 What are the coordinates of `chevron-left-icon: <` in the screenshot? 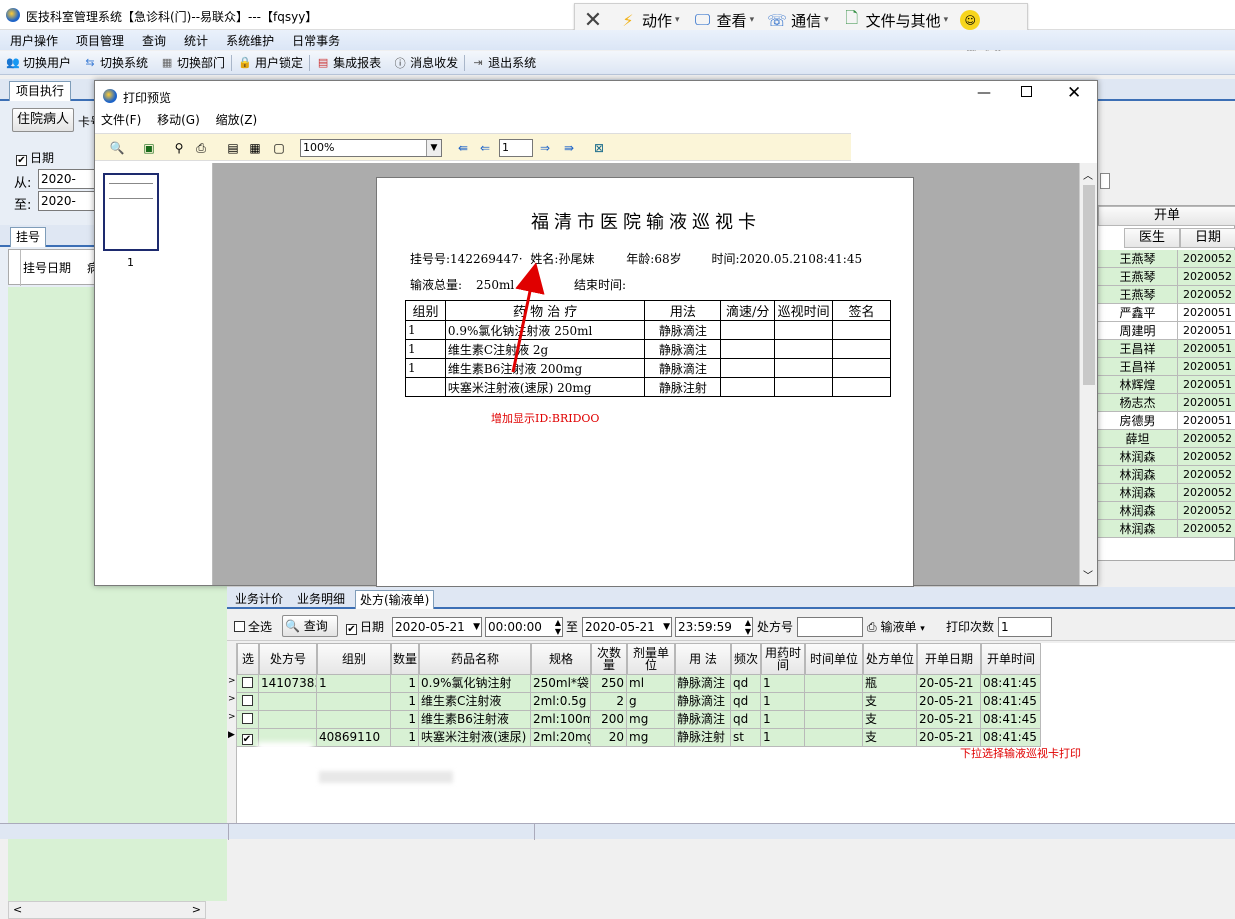 It's located at (17, 909).